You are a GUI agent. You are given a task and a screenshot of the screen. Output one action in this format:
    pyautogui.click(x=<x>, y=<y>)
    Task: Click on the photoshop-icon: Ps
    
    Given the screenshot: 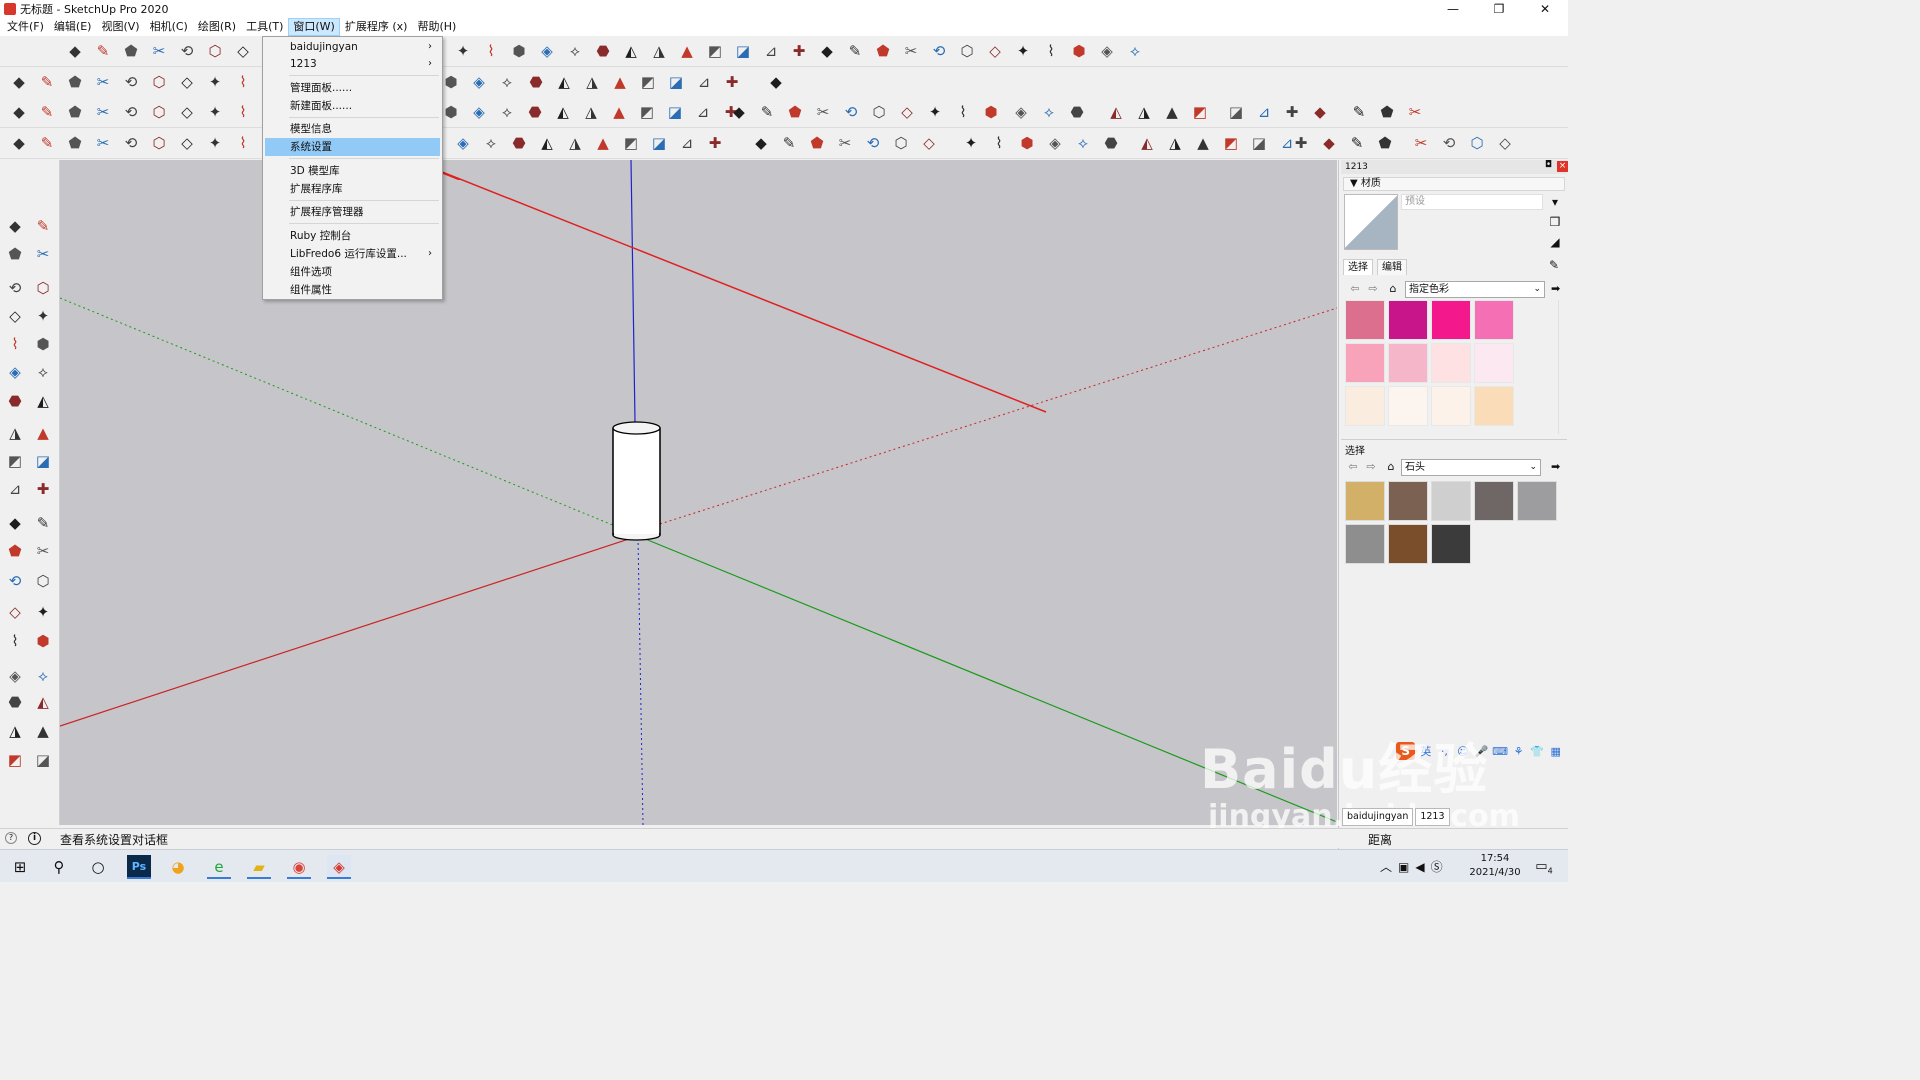 What is the action you would take?
    pyautogui.click(x=139, y=867)
    